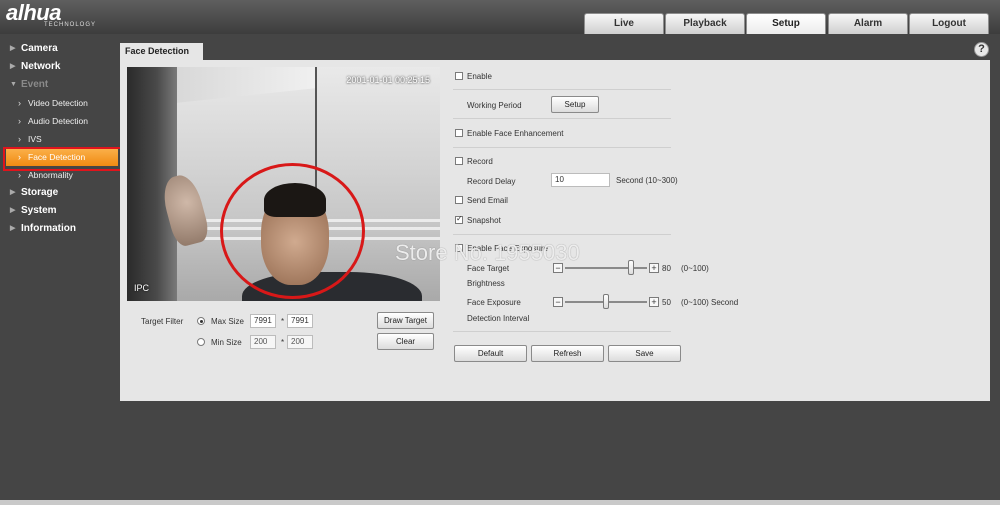 The width and height of the screenshot is (1000, 505). I want to click on exposure-range: (0~100) Second, so click(710, 302).